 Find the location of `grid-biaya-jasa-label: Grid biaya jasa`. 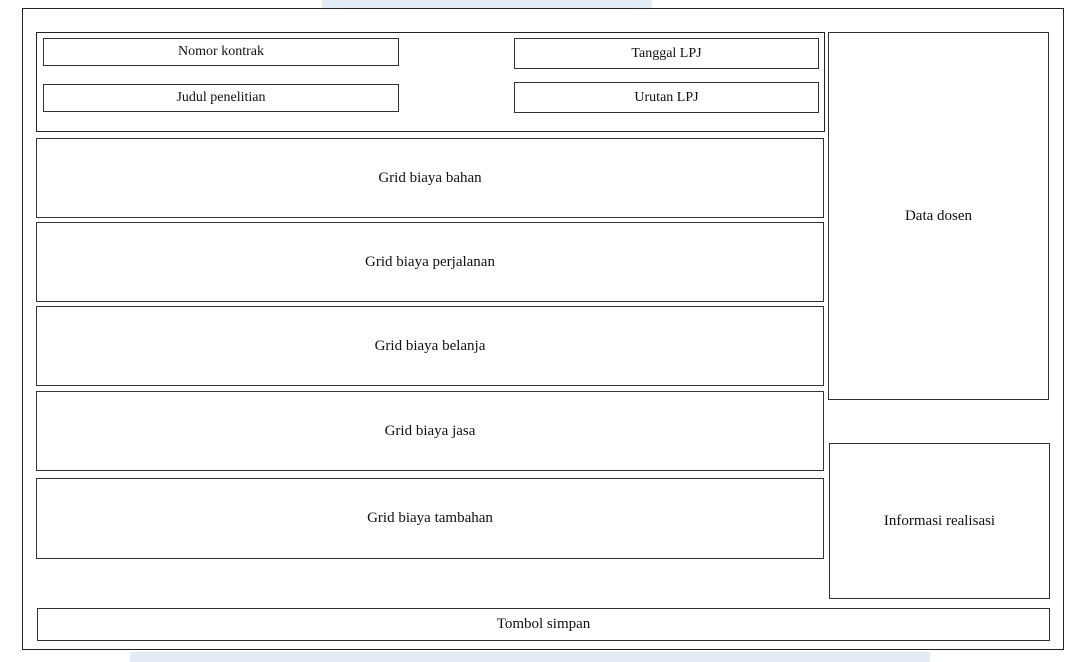

grid-biaya-jasa-label: Grid biaya jasa is located at coordinates (430, 430).